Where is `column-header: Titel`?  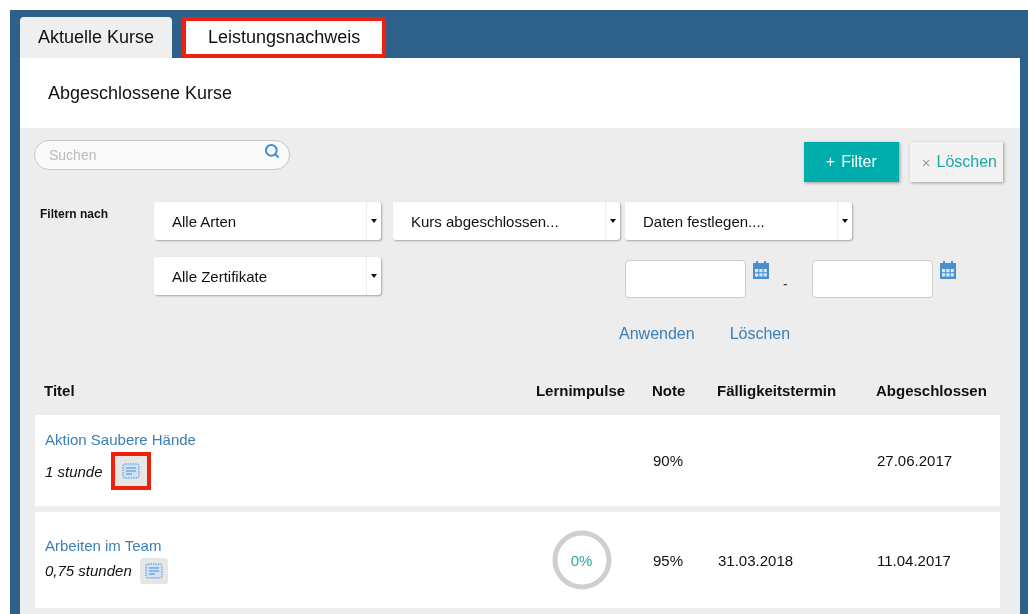 column-header: Titel is located at coordinates (60, 390).